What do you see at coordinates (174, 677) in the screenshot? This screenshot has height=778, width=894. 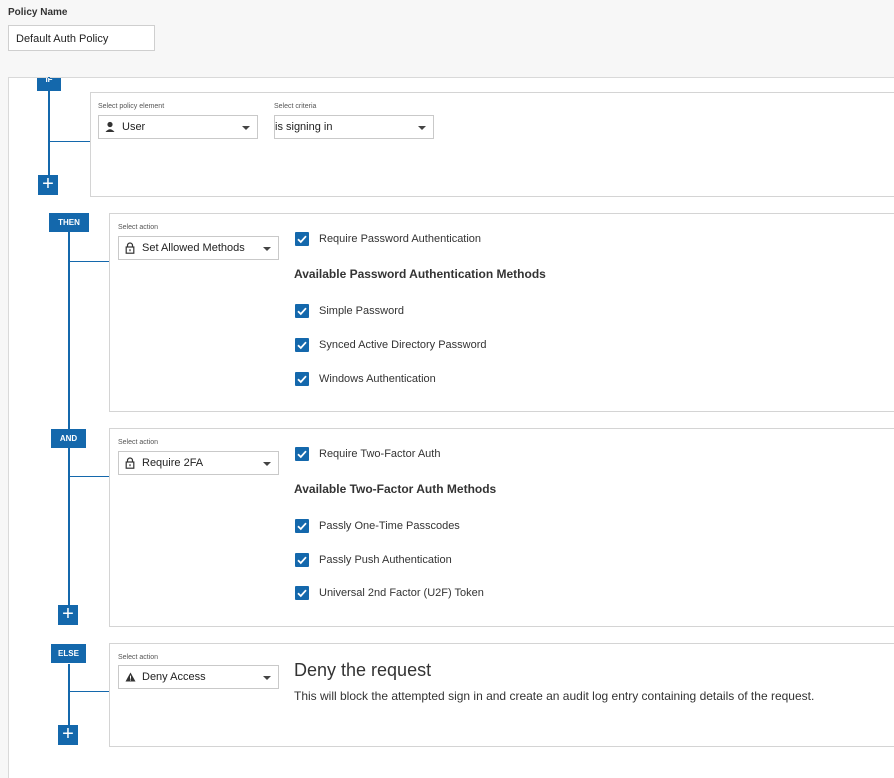 I see `else-action-value: Deny Access` at bounding box center [174, 677].